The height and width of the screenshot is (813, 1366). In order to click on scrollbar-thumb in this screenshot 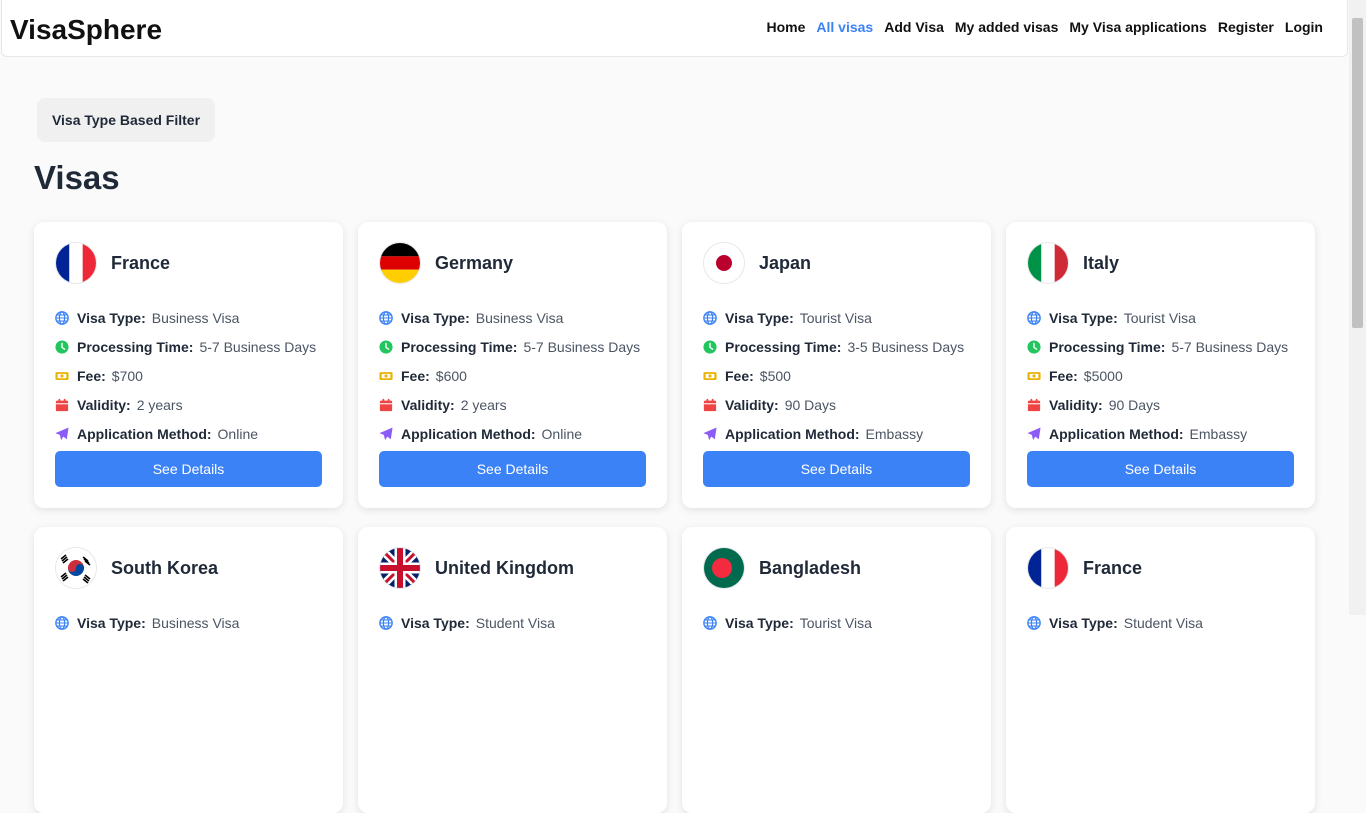, I will do `click(1357, 173)`.